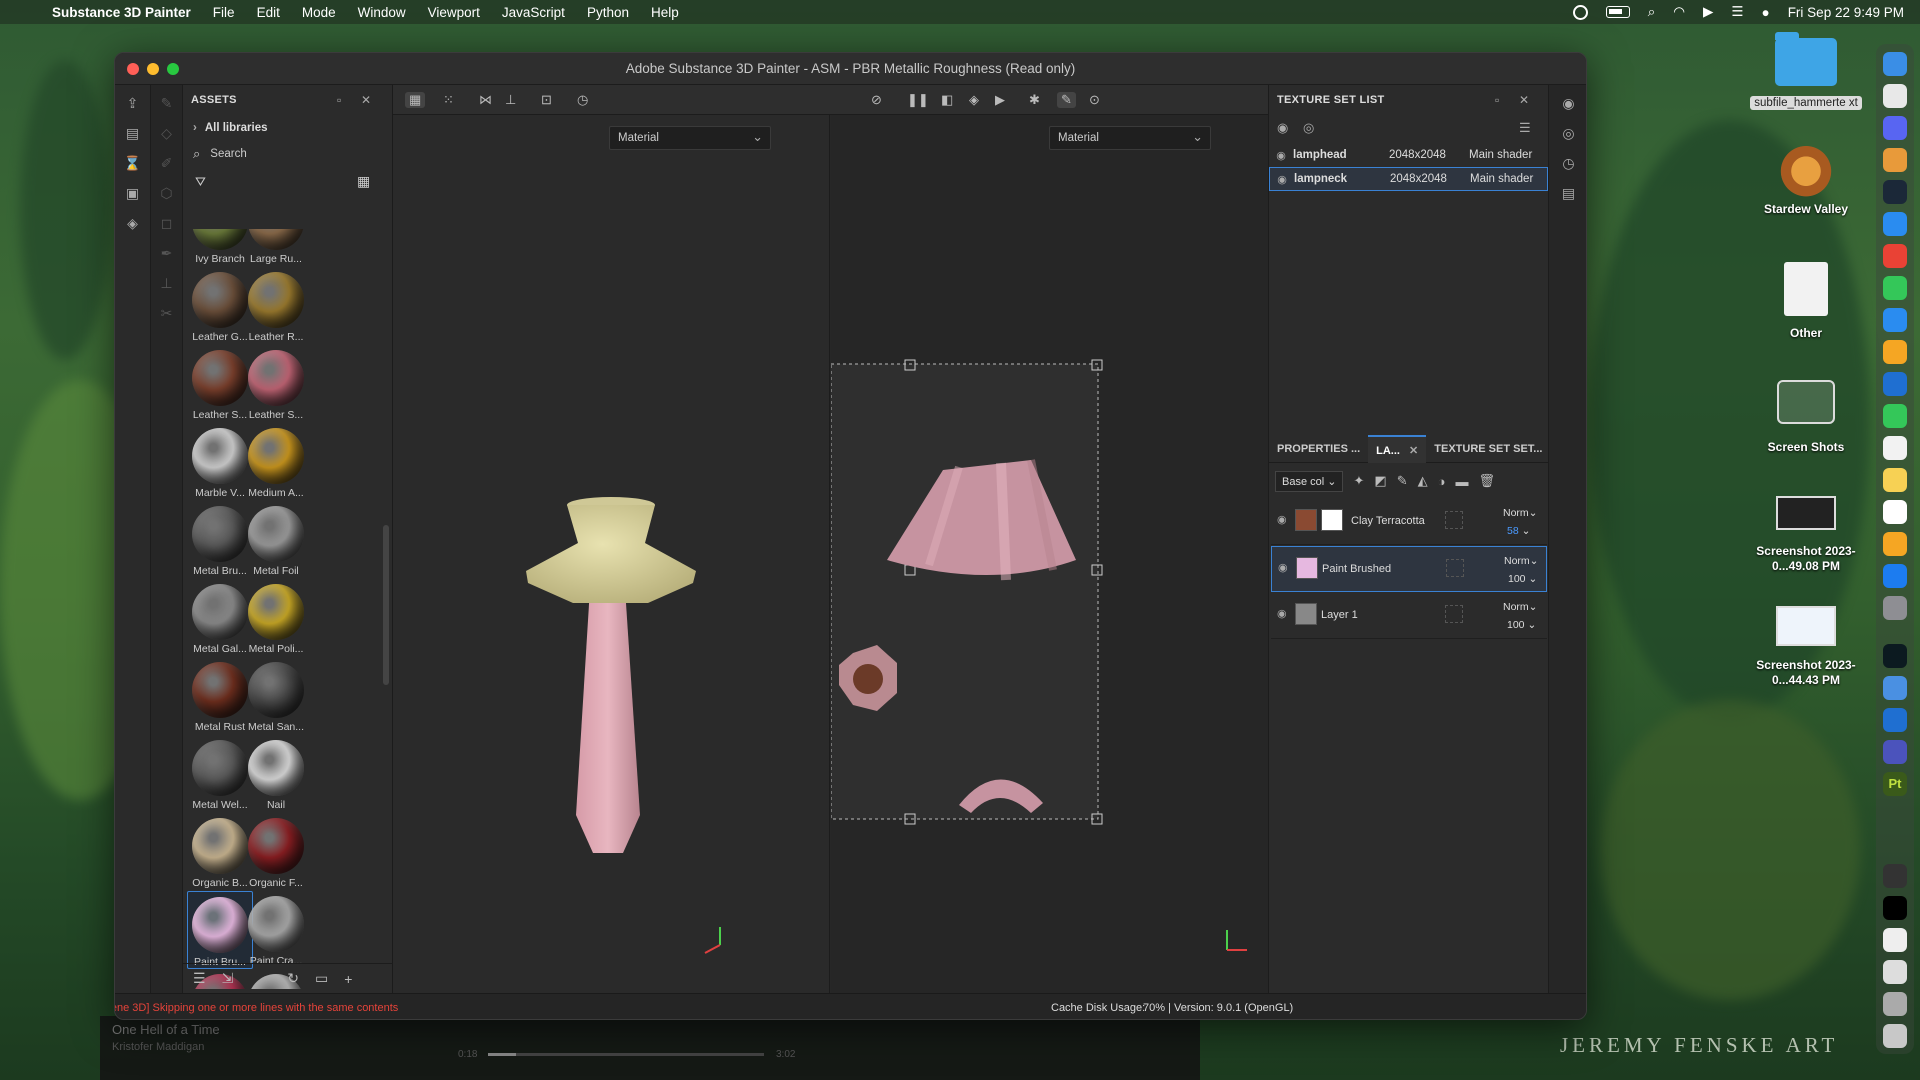  What do you see at coordinates (1522, 579) in the screenshot?
I see `opacity-value: 100 ⌄` at bounding box center [1522, 579].